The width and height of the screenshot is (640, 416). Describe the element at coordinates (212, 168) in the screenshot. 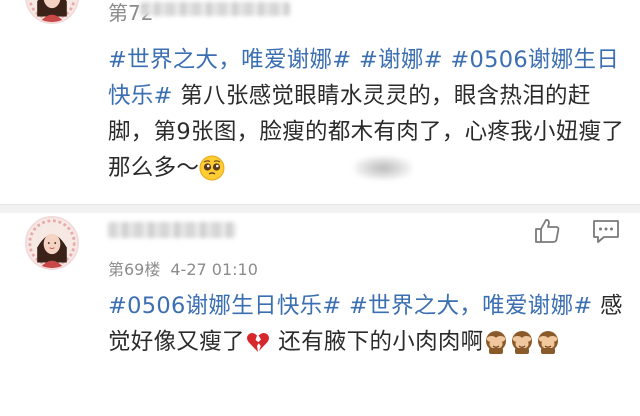

I see `pleading-face-icon` at that location.